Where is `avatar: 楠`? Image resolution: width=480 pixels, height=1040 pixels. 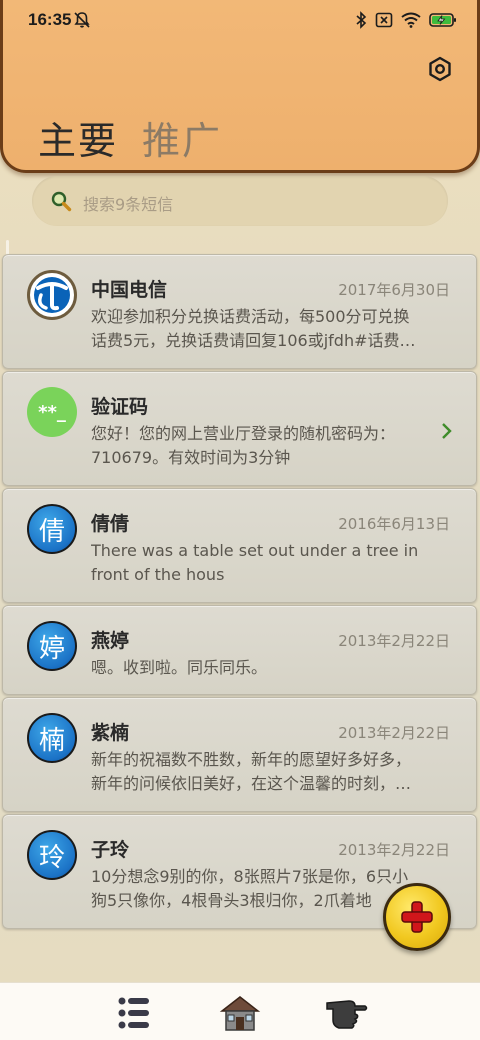 avatar: 楠 is located at coordinates (52, 738).